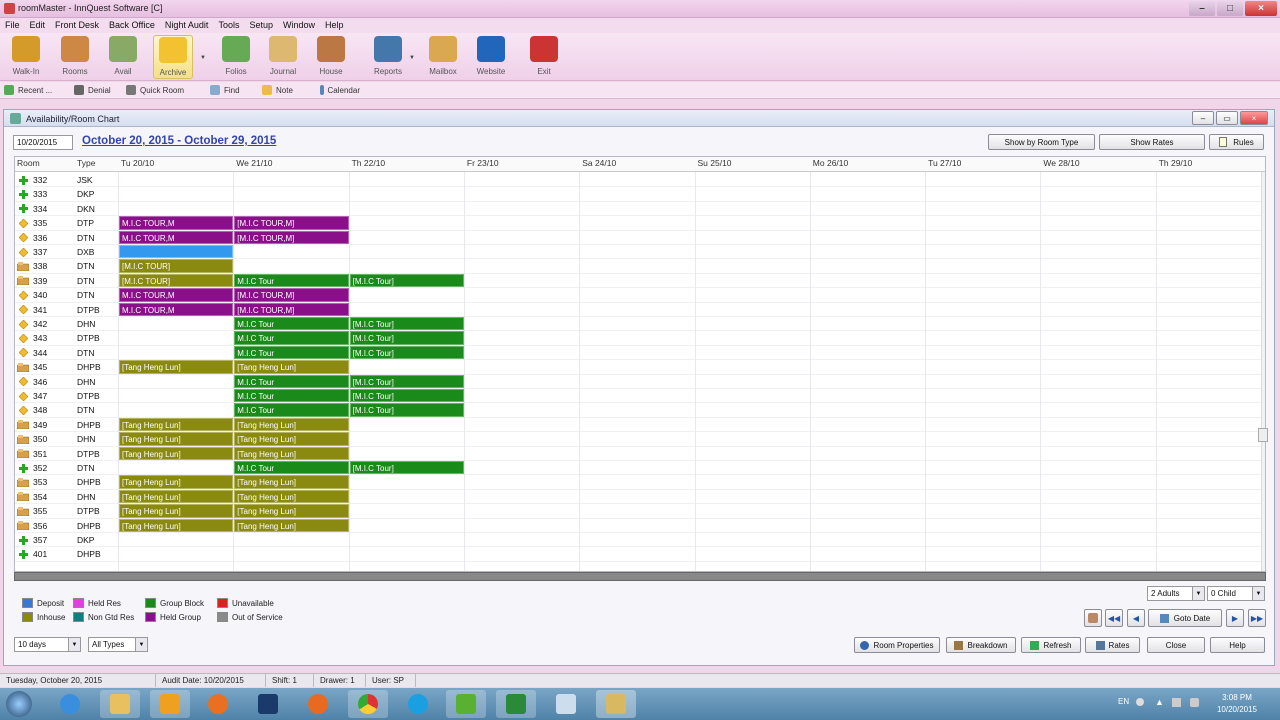 The image size is (1280, 720). What do you see at coordinates (96, 90) in the screenshot?
I see `quick-denial-button: Denial` at bounding box center [96, 90].